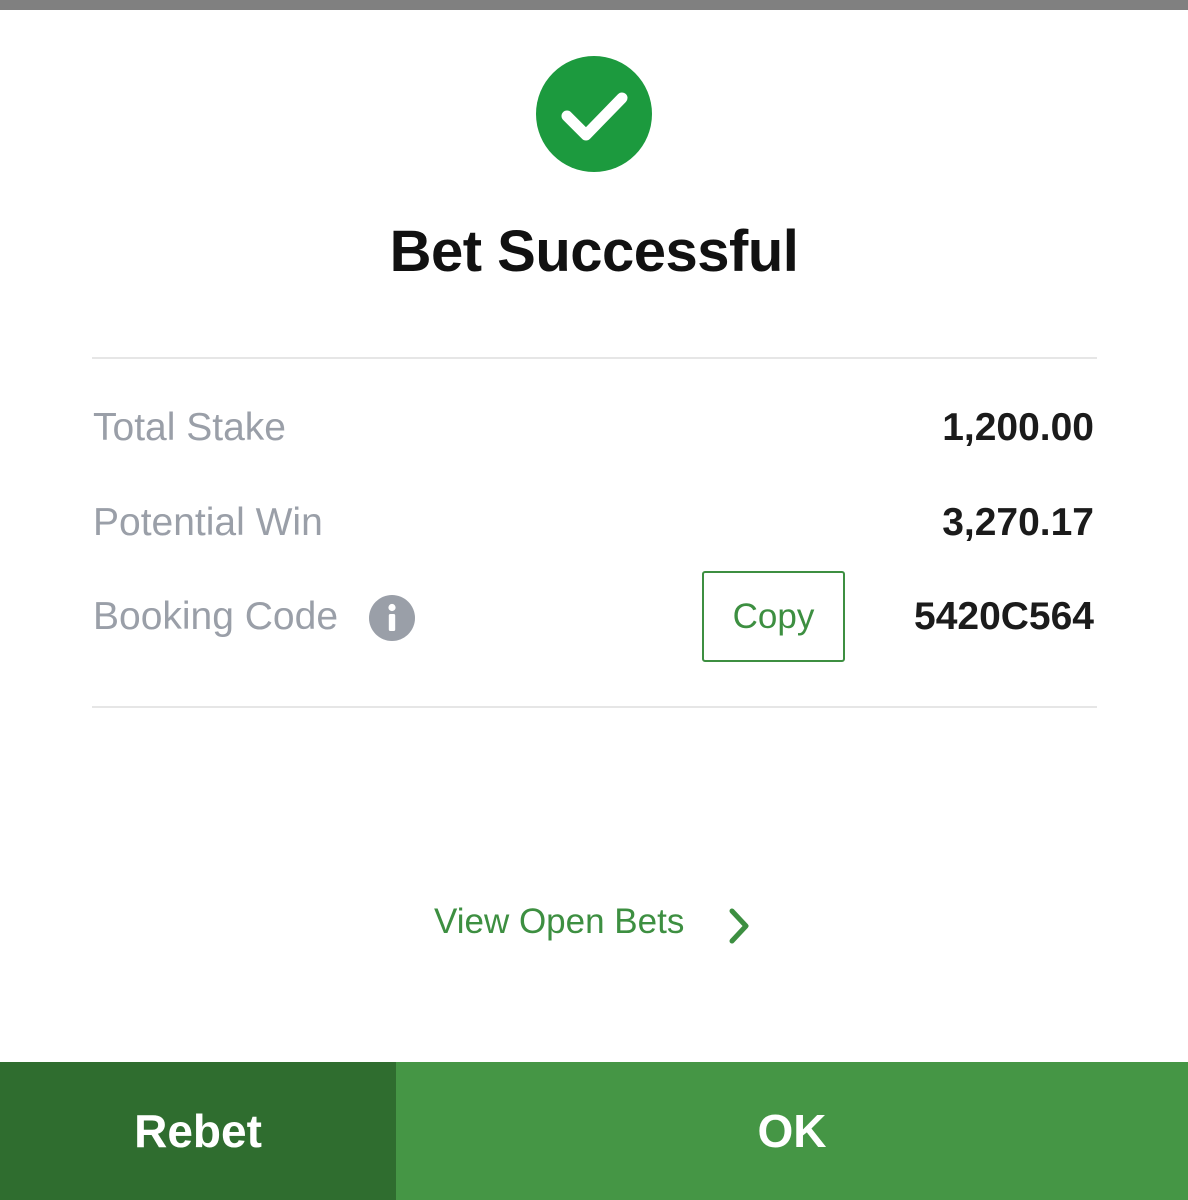 This screenshot has height=1200, width=1188. Describe the element at coordinates (739, 926) in the screenshot. I see `chevron-right-icon` at that location.